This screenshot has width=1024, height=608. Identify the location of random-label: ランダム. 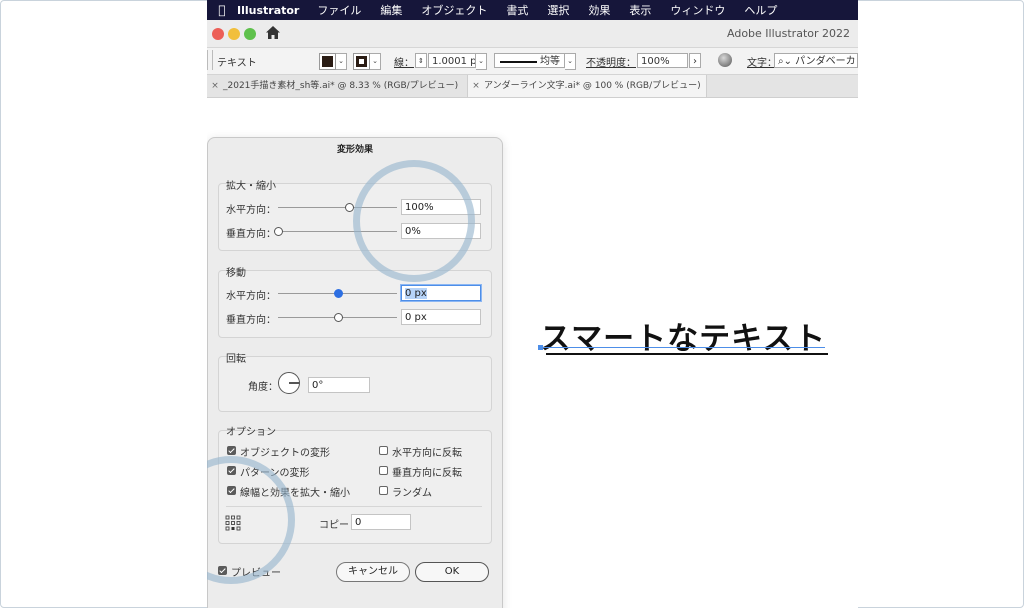
(412, 491).